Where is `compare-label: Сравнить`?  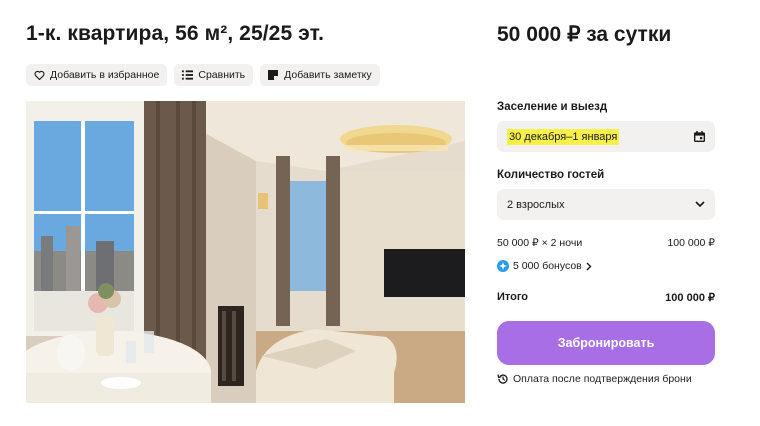 compare-label: Сравнить is located at coordinates (222, 75).